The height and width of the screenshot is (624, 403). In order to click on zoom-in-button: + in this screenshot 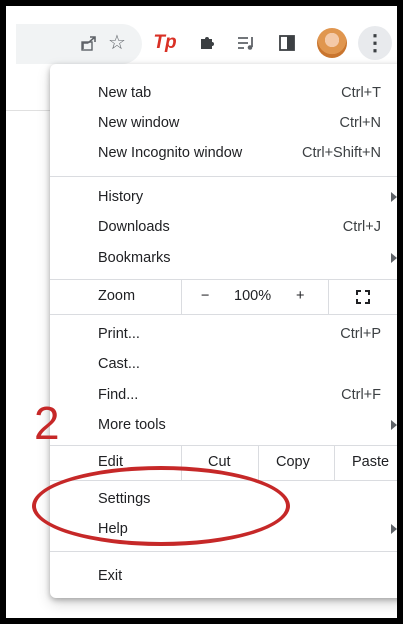, I will do `click(300, 296)`.